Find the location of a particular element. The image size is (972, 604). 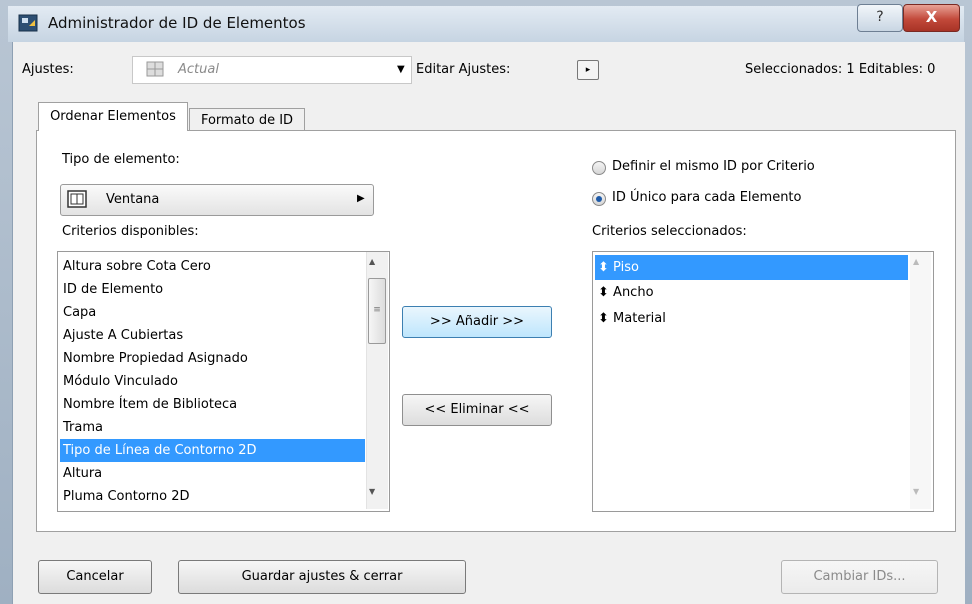

add-button: >> Añadir >> is located at coordinates (477, 322).